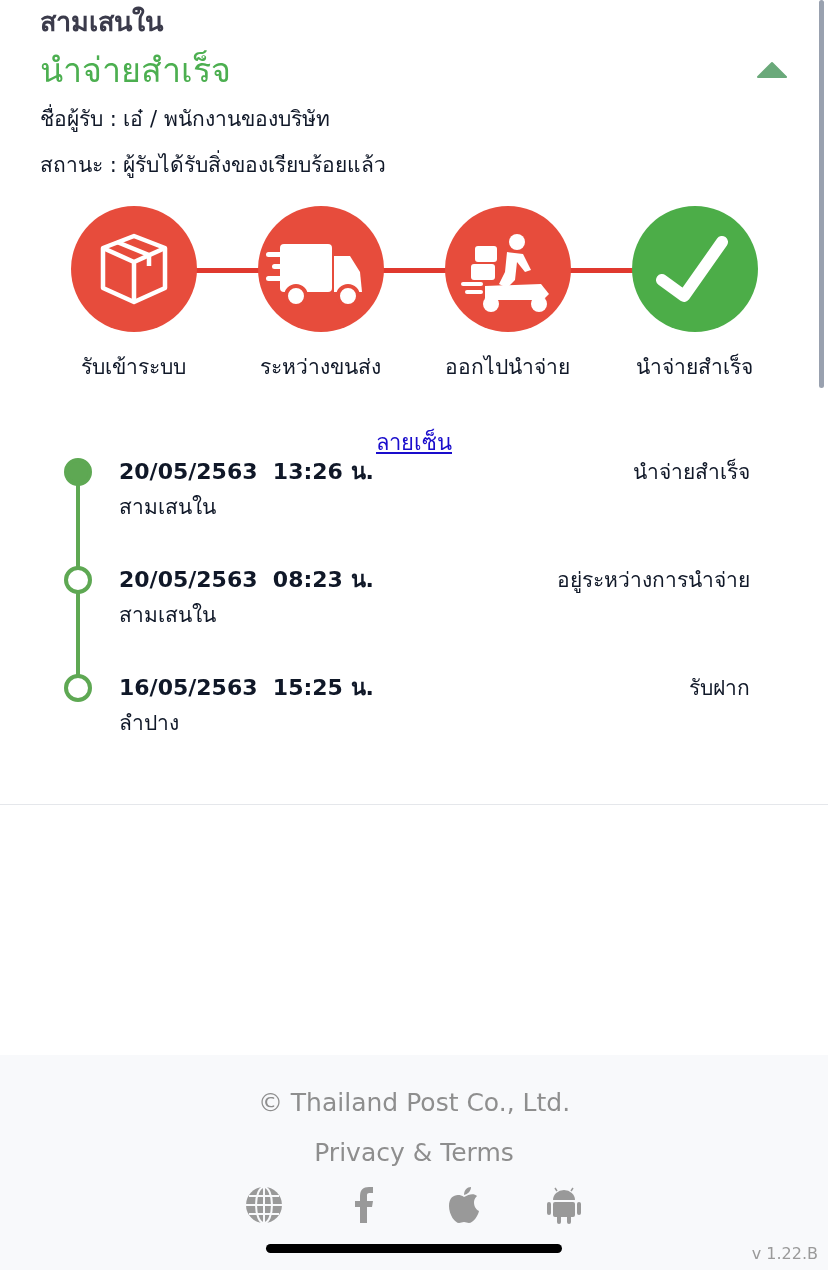 The height and width of the screenshot is (1270, 828). I want to click on event-location: ลำปาง, so click(149, 723).